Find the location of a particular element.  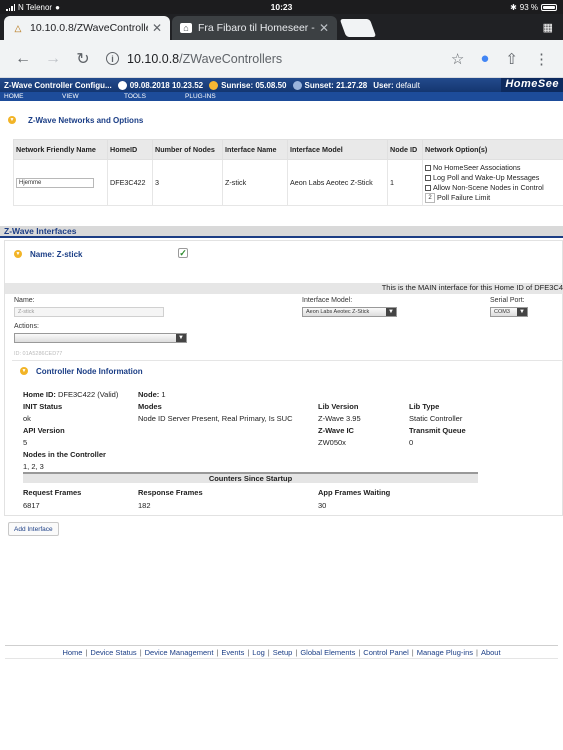

name-field-label: Name: is located at coordinates (24, 300).